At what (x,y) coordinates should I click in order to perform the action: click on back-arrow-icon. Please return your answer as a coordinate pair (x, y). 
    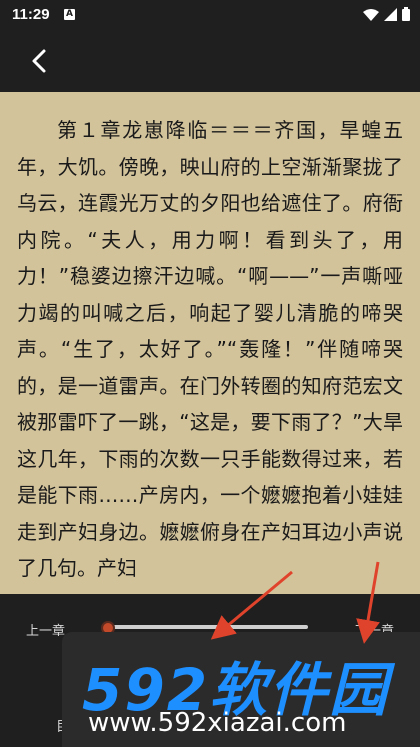
    Looking at the image, I should click on (40, 61).